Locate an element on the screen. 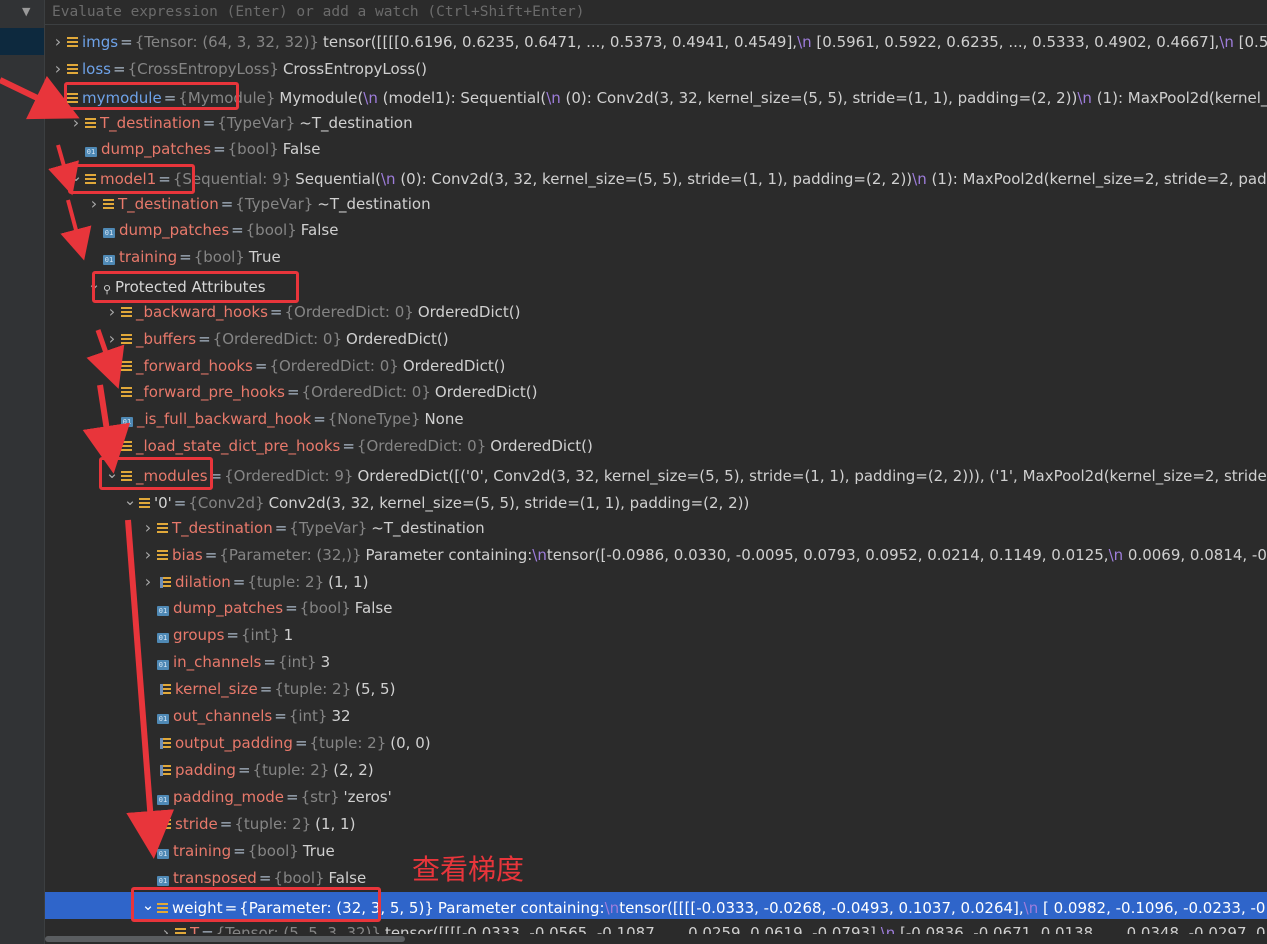  tree-row: 01 padding_mode = {str}'zeros' is located at coordinates (656, 797).